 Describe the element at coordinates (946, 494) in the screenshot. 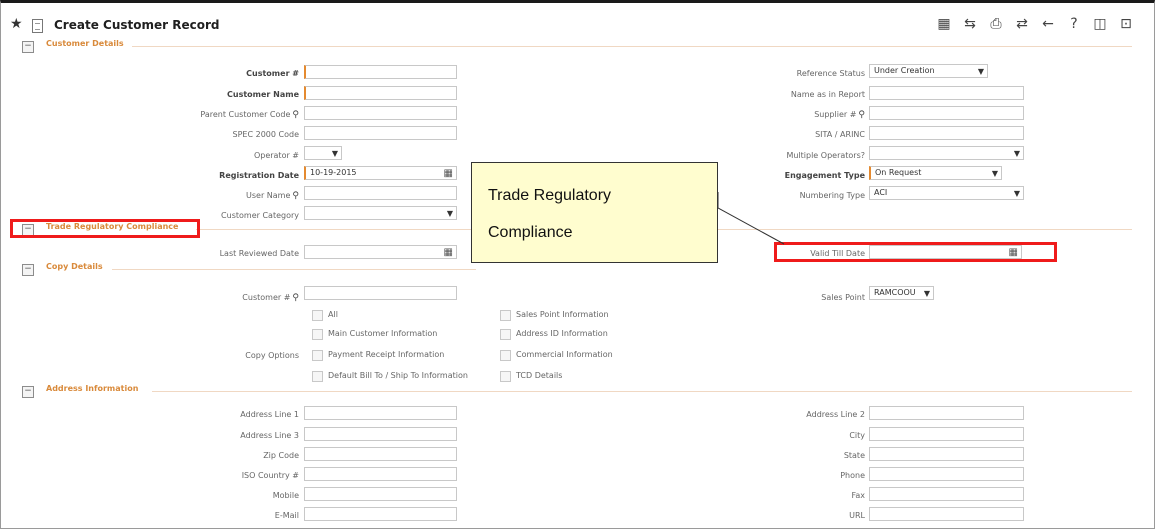

I see `fax-input` at that location.